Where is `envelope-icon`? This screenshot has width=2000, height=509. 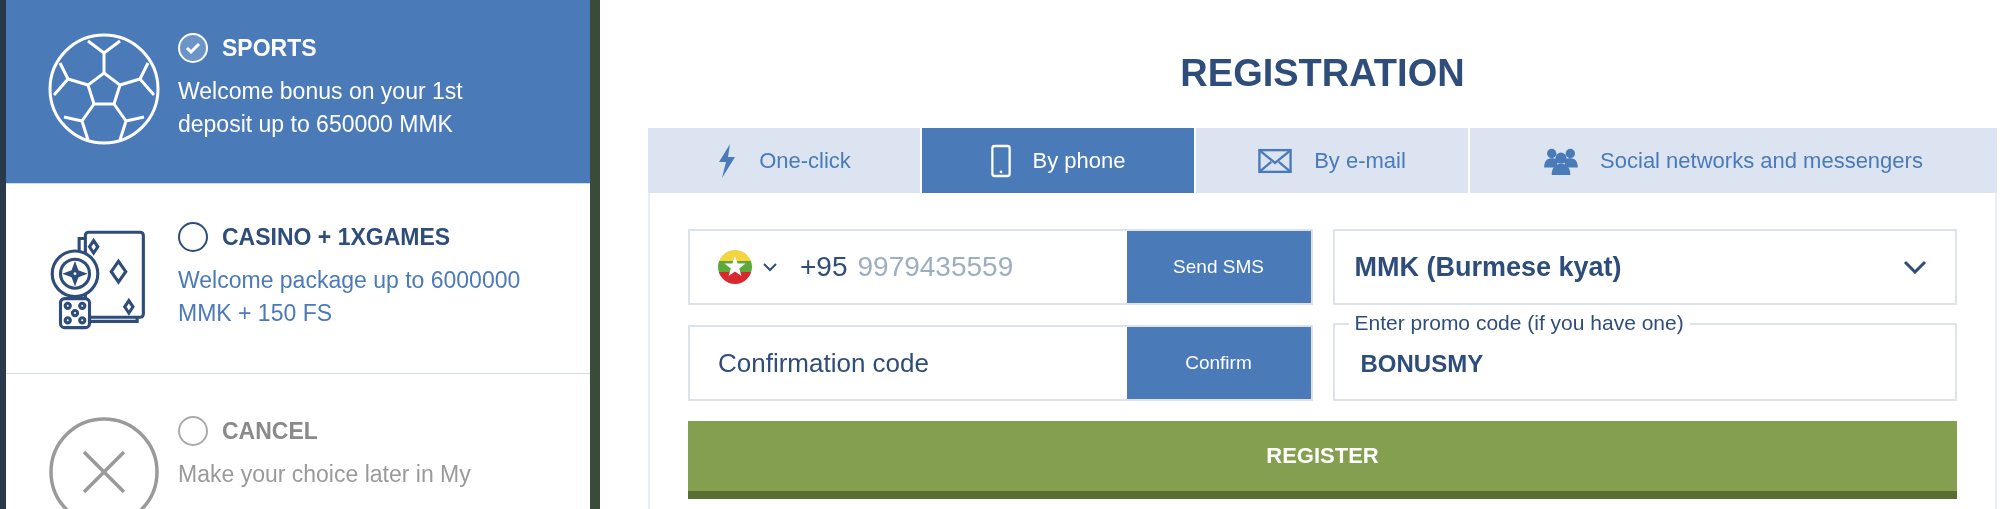
envelope-icon is located at coordinates (1275, 160).